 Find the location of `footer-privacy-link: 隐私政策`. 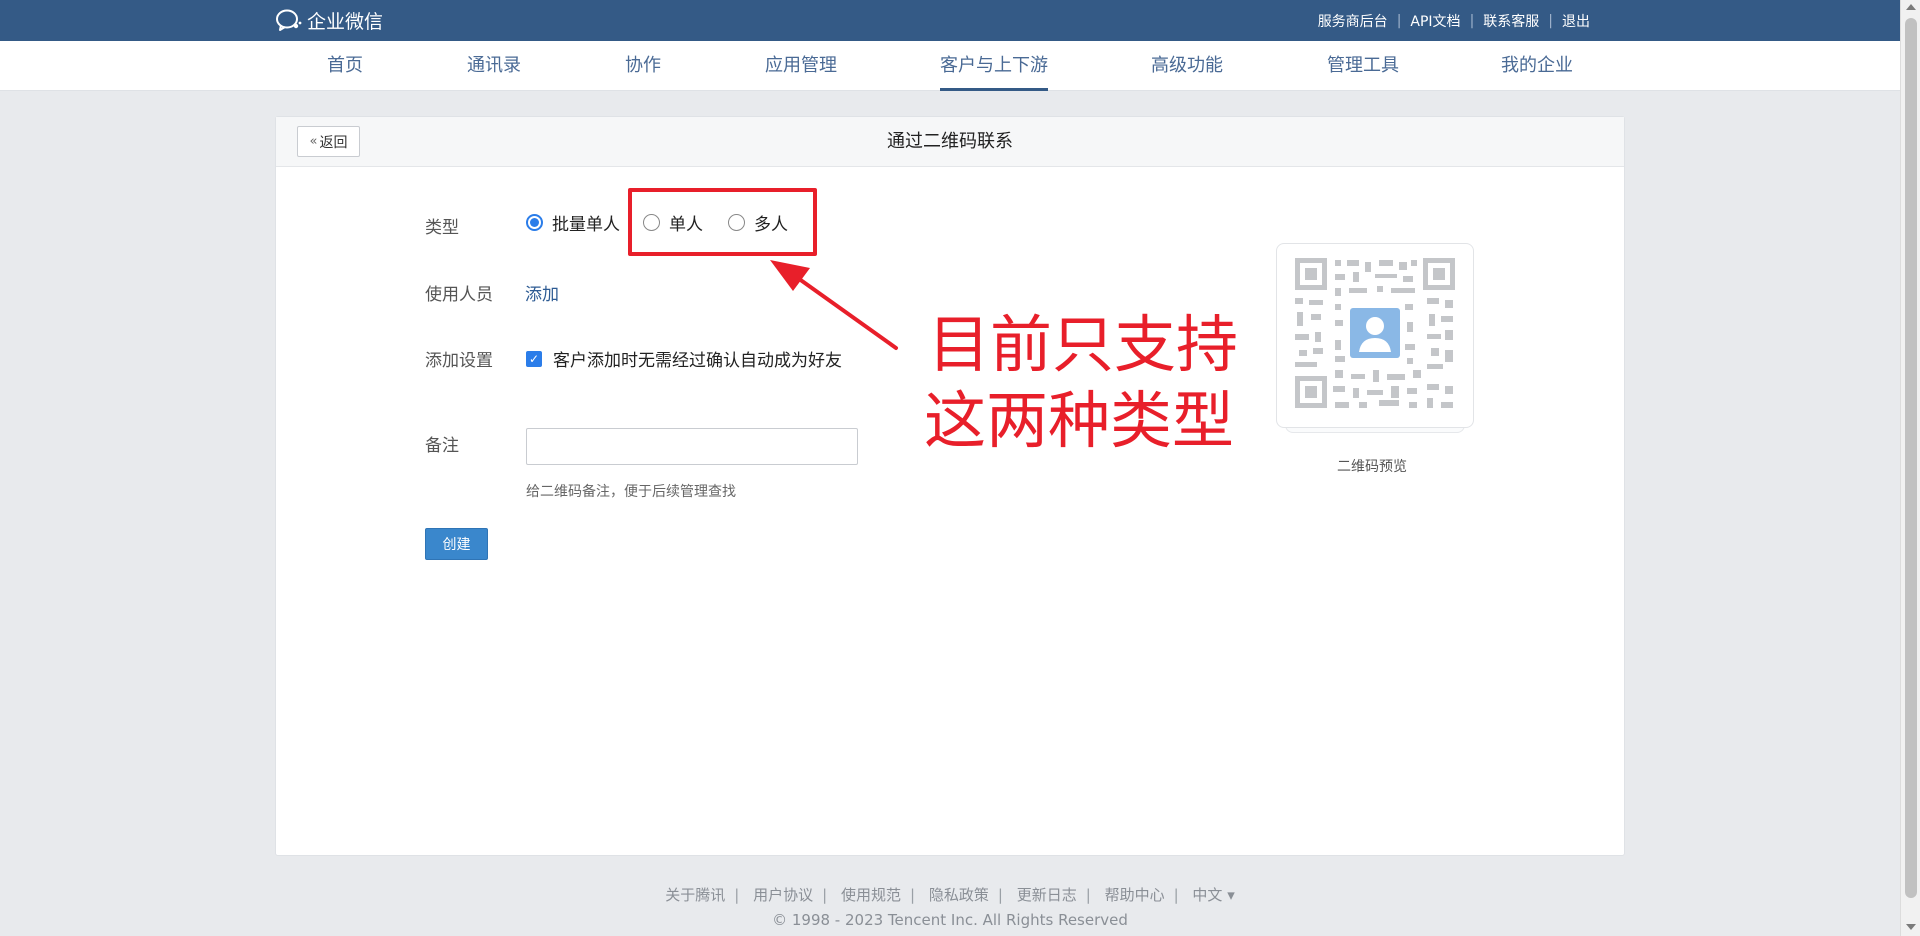

footer-privacy-link: 隐私政策 is located at coordinates (959, 895).